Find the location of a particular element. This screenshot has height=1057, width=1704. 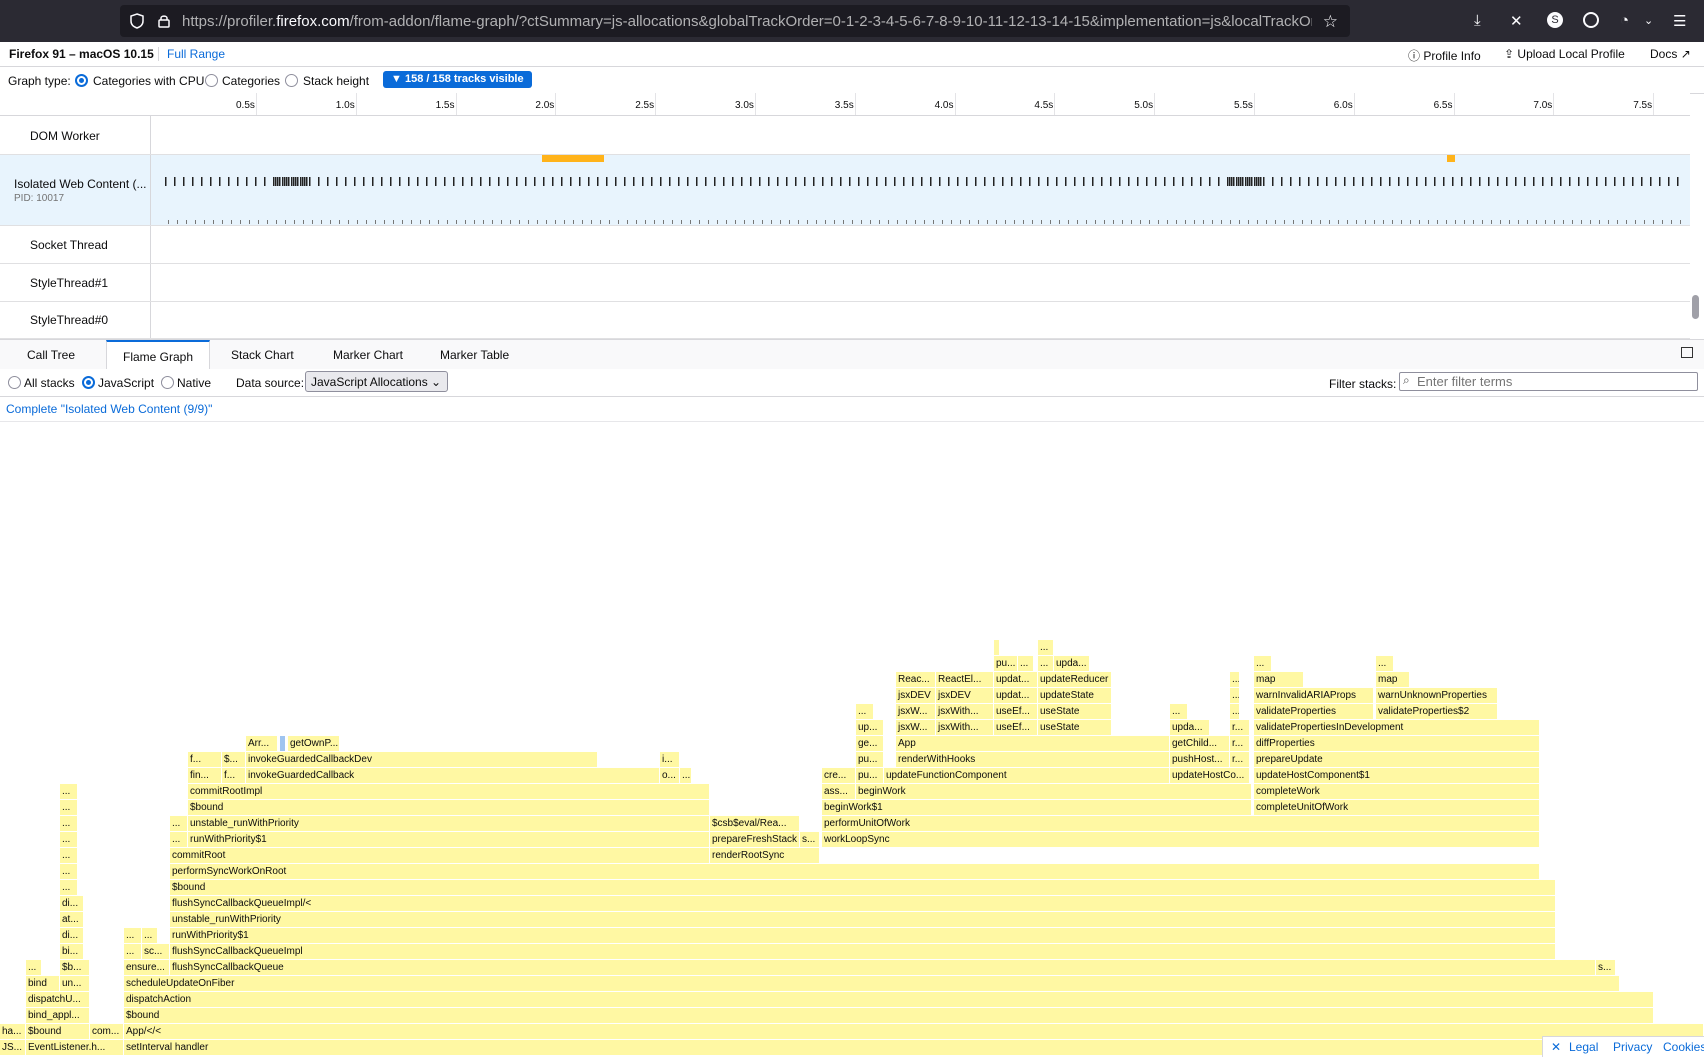

flame-frame: updateReducer is located at coordinates (1075, 679).